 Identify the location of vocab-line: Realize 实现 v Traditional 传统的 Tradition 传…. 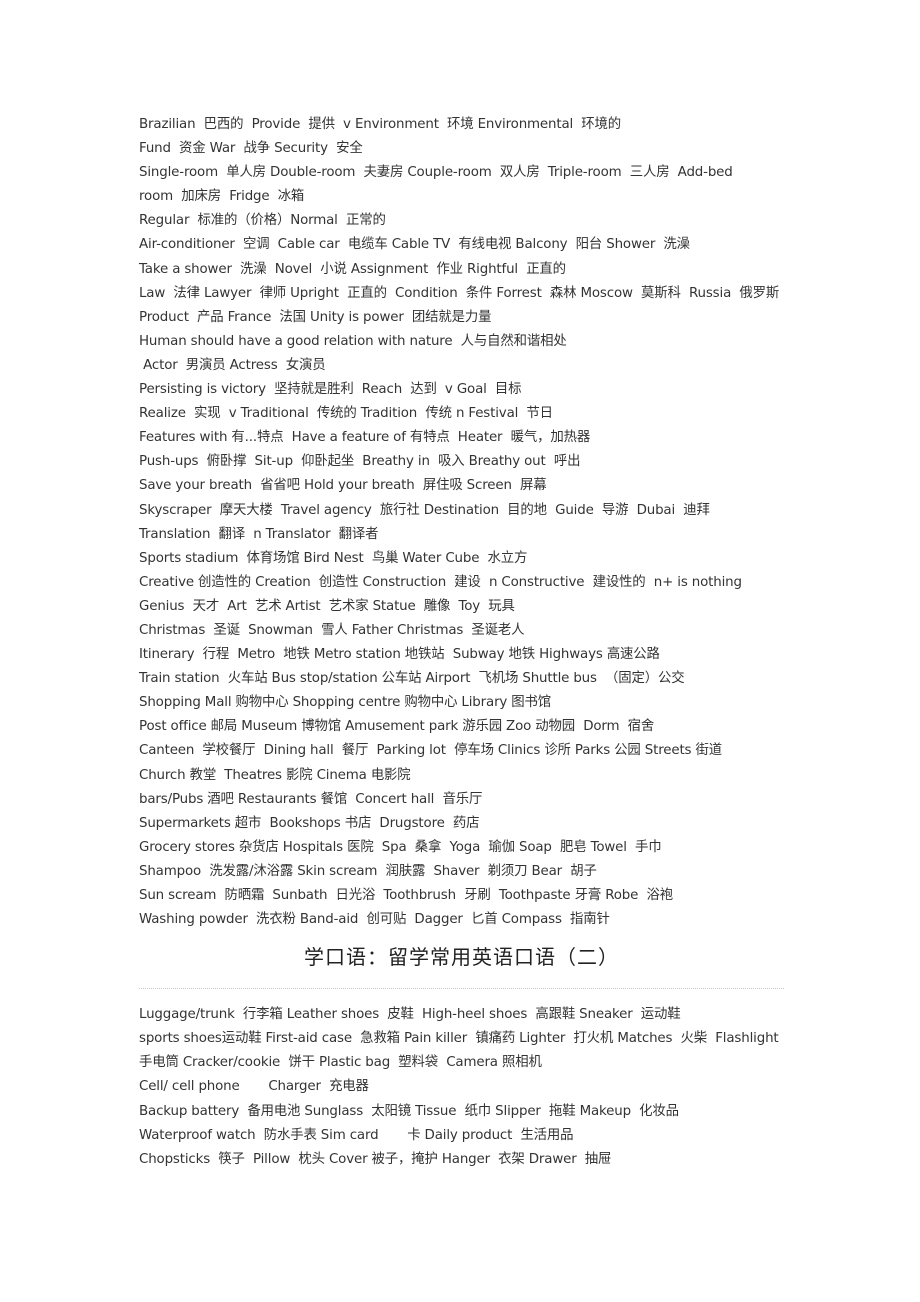
(346, 414).